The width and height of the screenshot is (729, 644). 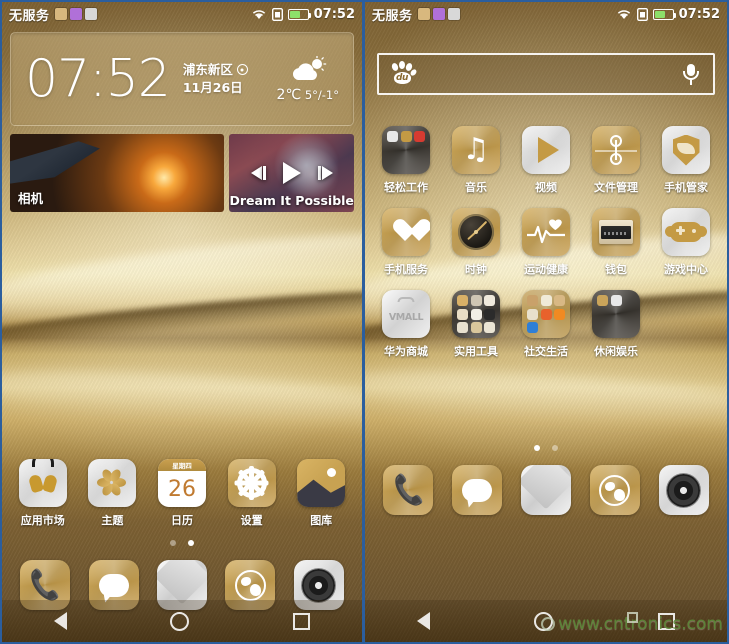 I want to click on app-icon-tools-folder: 实用工具, so click(x=476, y=320).